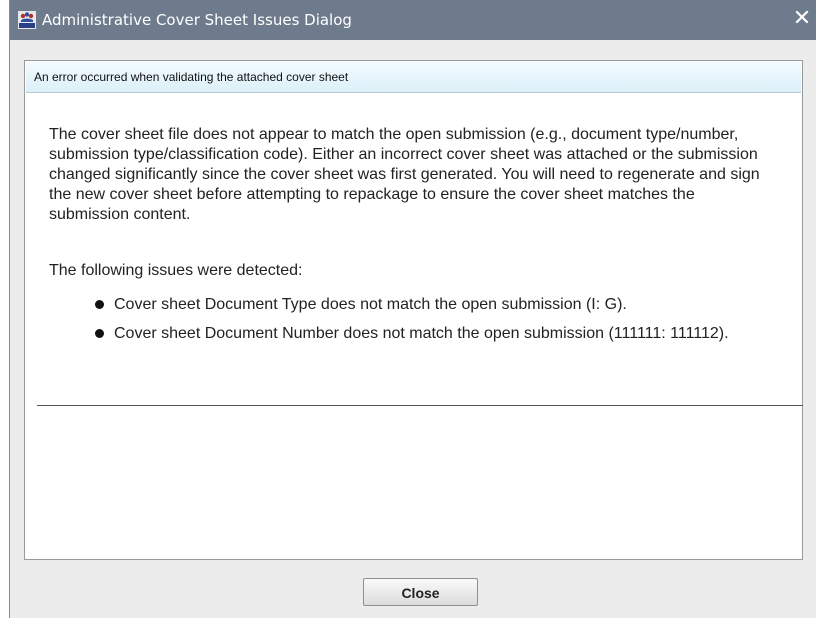  Describe the element at coordinates (420, 405) in the screenshot. I see `divider` at that location.